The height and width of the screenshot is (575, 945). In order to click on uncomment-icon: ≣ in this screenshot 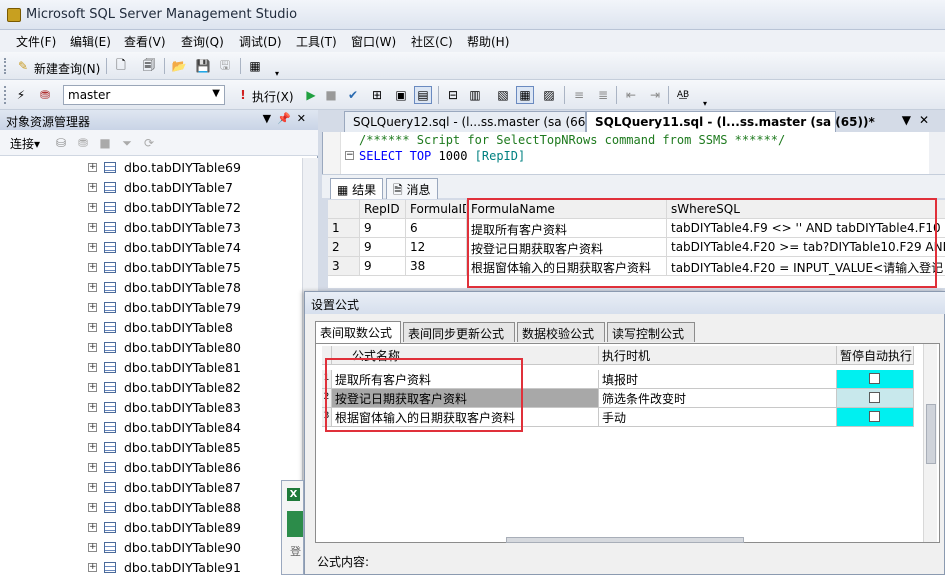, I will do `click(603, 95)`.